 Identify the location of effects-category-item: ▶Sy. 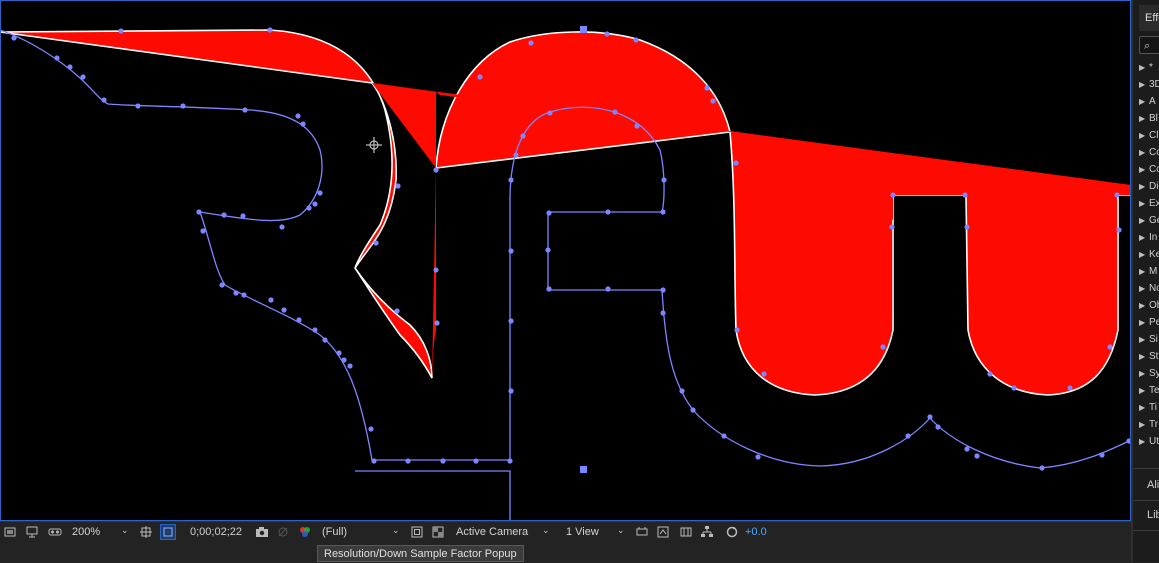
(1149, 373).